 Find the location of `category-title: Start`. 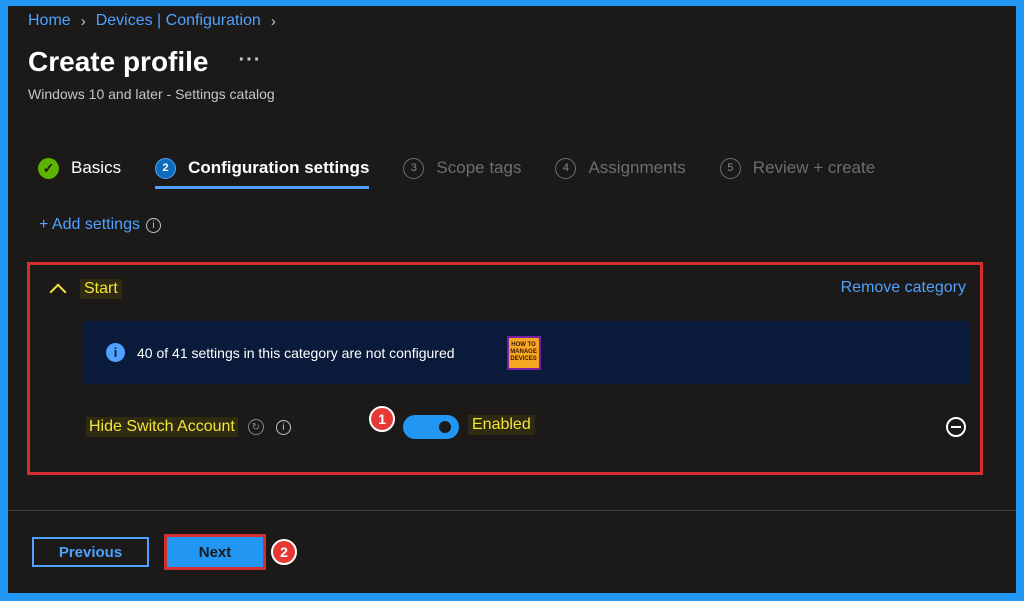

category-title: Start is located at coordinates (101, 289).